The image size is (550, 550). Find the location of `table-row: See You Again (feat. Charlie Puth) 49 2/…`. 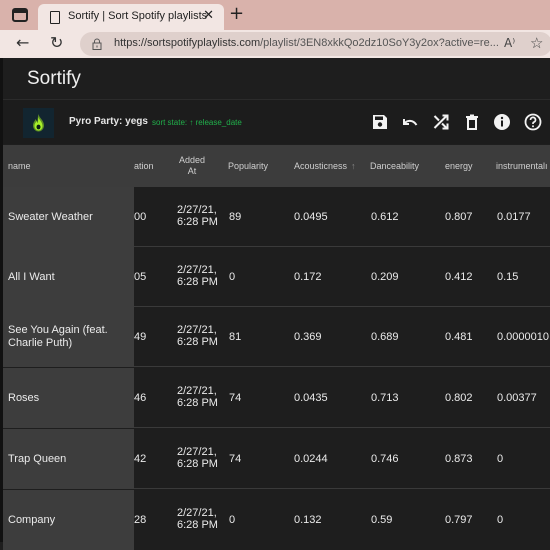

table-row: See You Again (feat. Charlie Puth) 49 2/… is located at coordinates (276, 337).